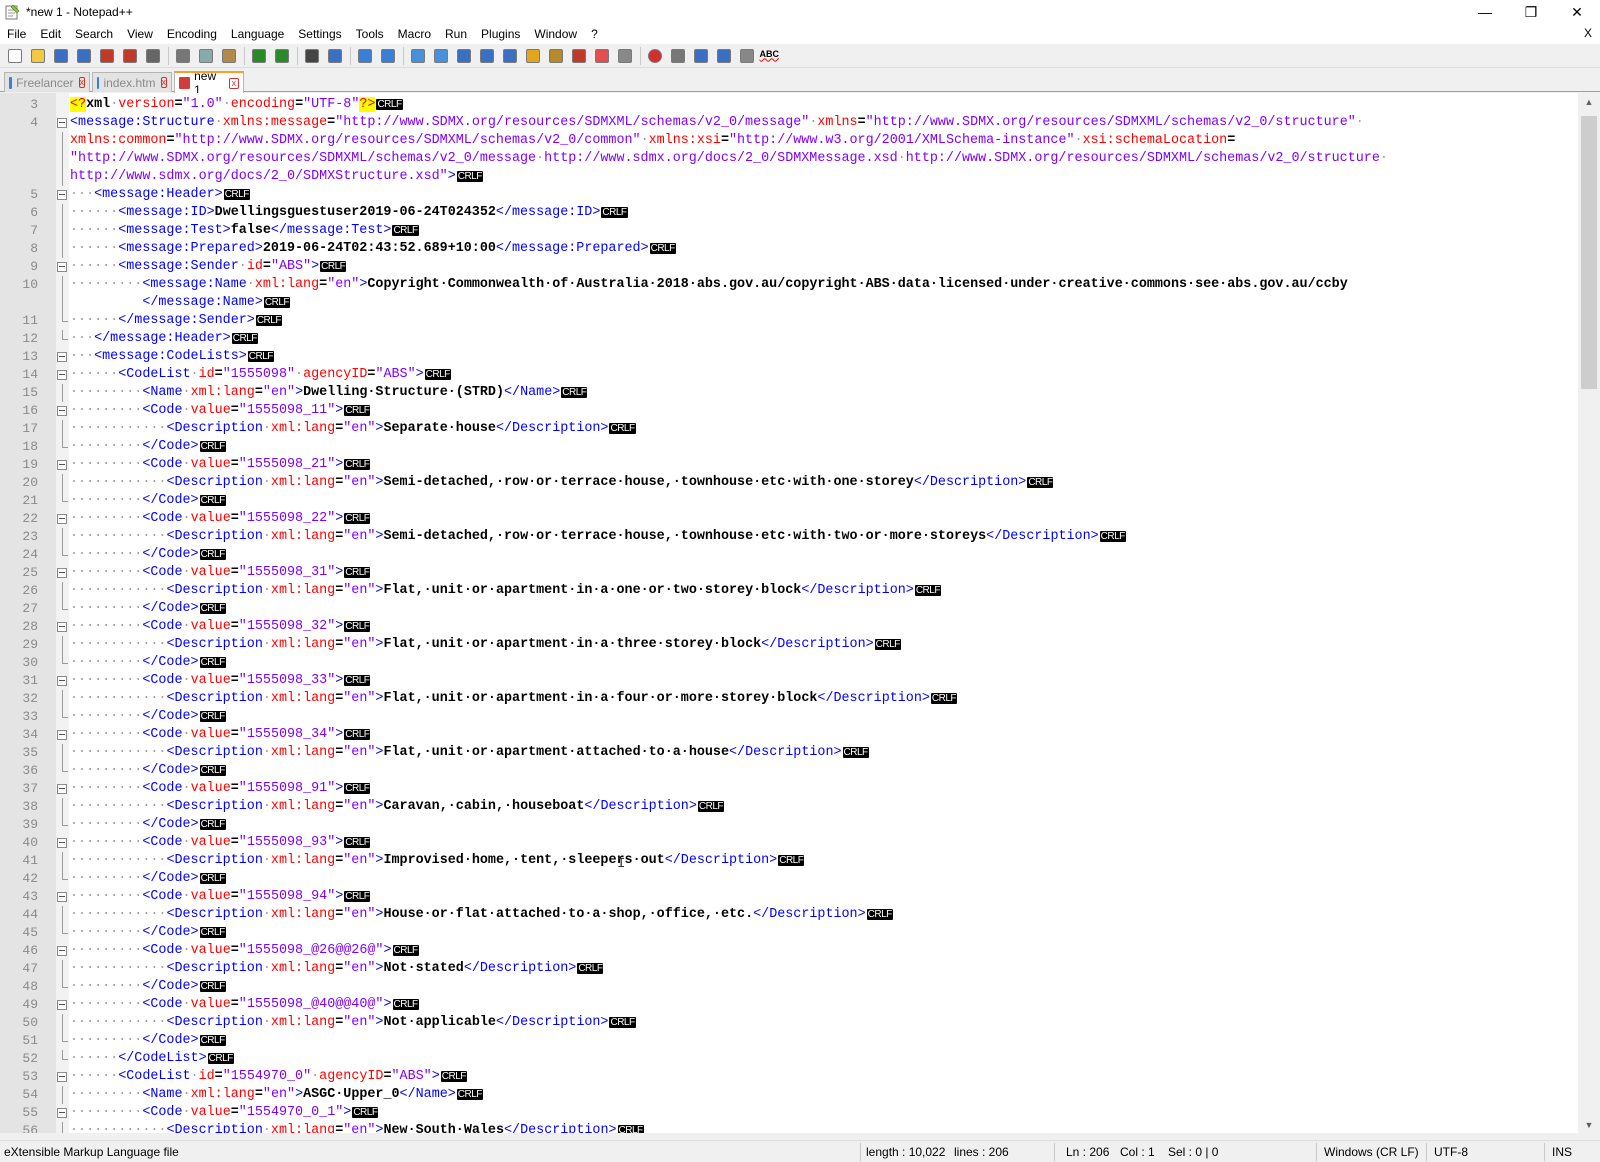  Describe the element at coordinates (746, 55) in the screenshot. I see `save-macro-button` at that location.